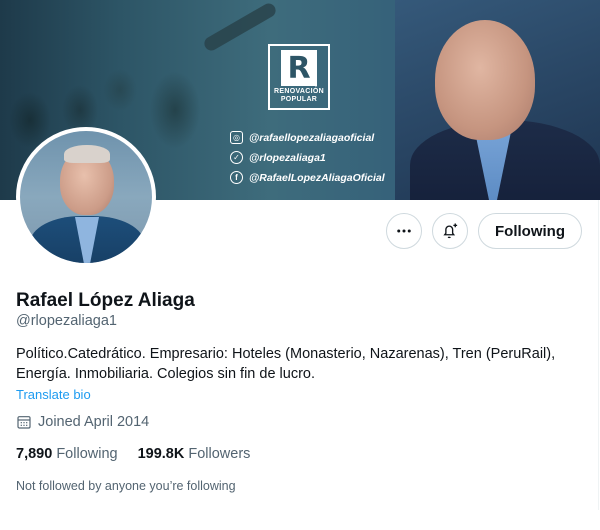  I want to click on facebook-icon: f, so click(236, 177).